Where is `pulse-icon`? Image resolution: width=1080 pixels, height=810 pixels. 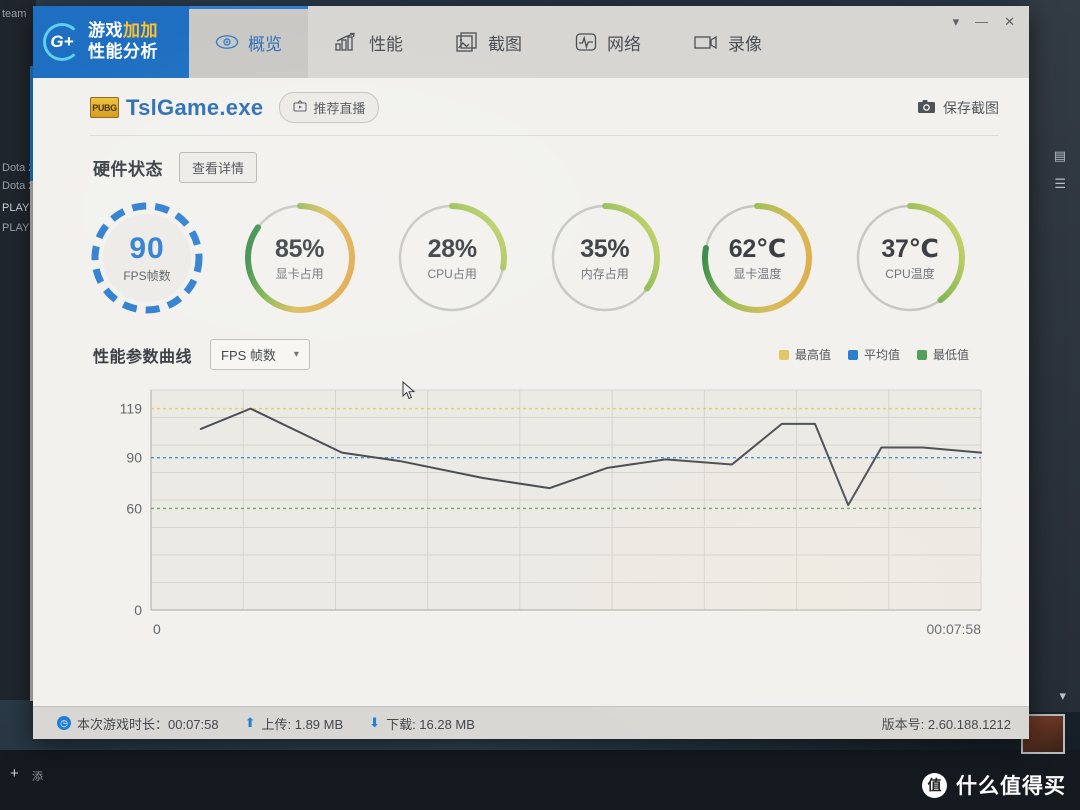 pulse-icon is located at coordinates (586, 42).